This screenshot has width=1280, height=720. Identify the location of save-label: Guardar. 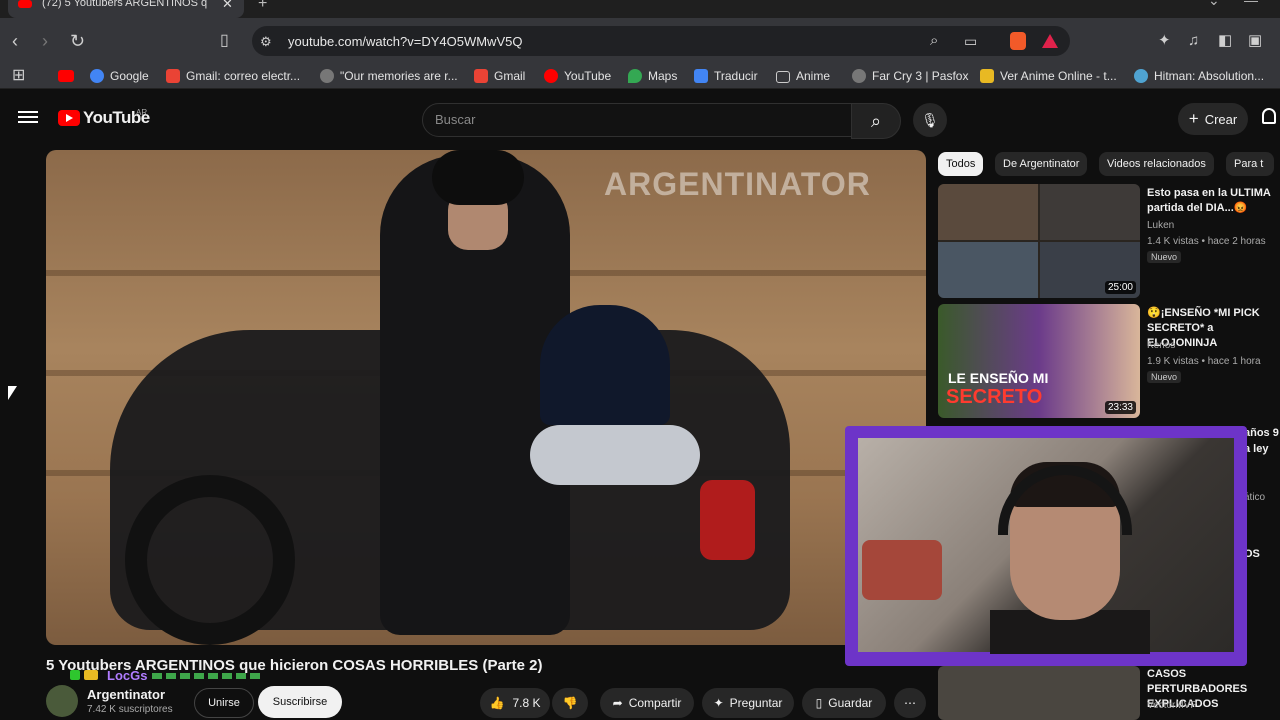
(850, 703).